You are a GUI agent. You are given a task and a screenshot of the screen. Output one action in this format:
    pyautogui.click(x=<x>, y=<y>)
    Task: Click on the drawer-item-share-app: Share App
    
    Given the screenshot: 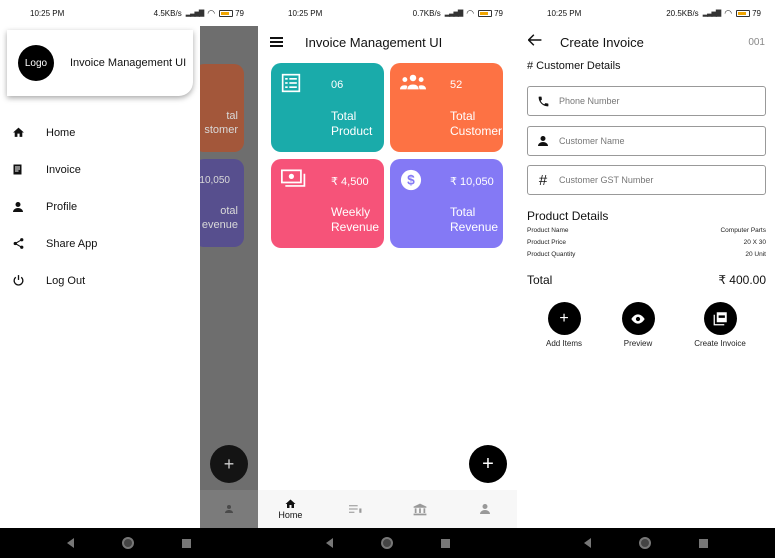 What is the action you would take?
    pyautogui.click(x=100, y=243)
    